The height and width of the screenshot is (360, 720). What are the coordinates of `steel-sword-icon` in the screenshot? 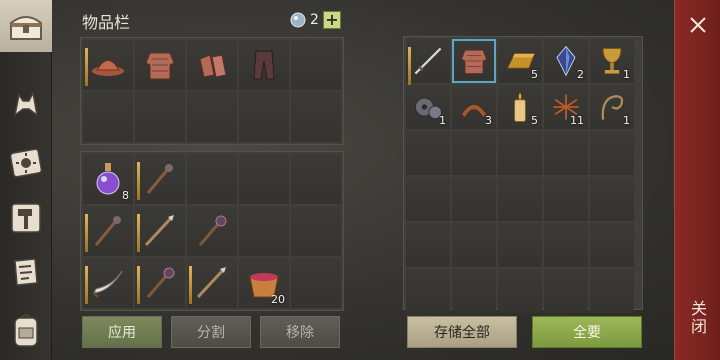 It's located at (428, 61).